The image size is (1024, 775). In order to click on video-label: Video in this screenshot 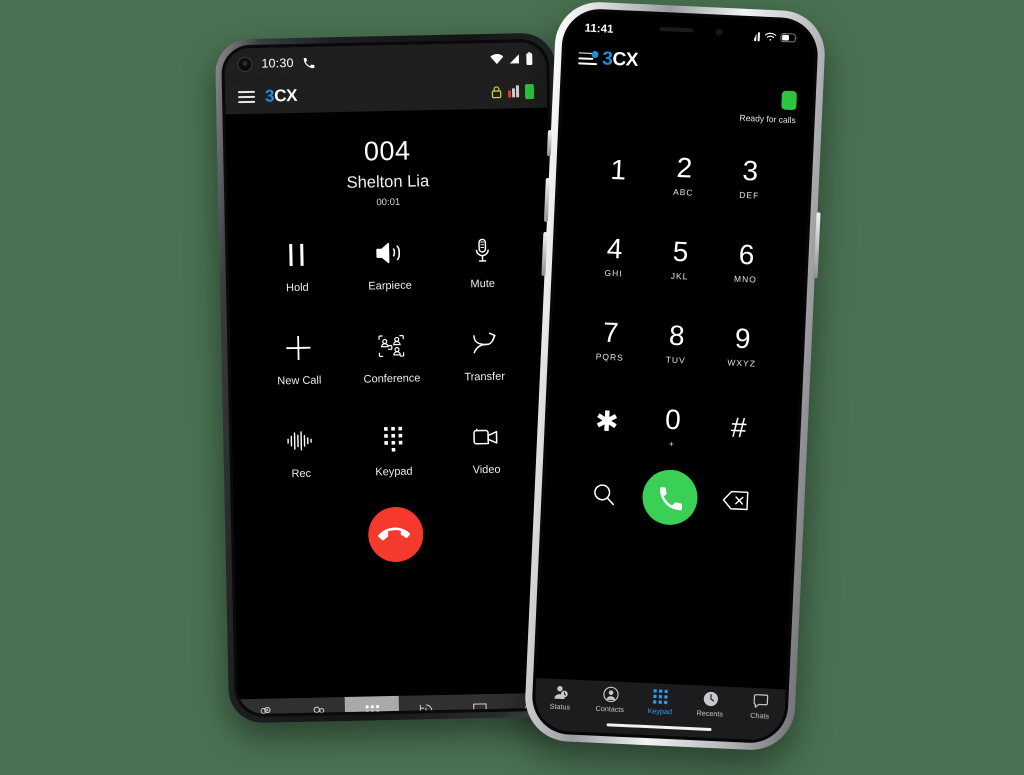, I will do `click(486, 470)`.